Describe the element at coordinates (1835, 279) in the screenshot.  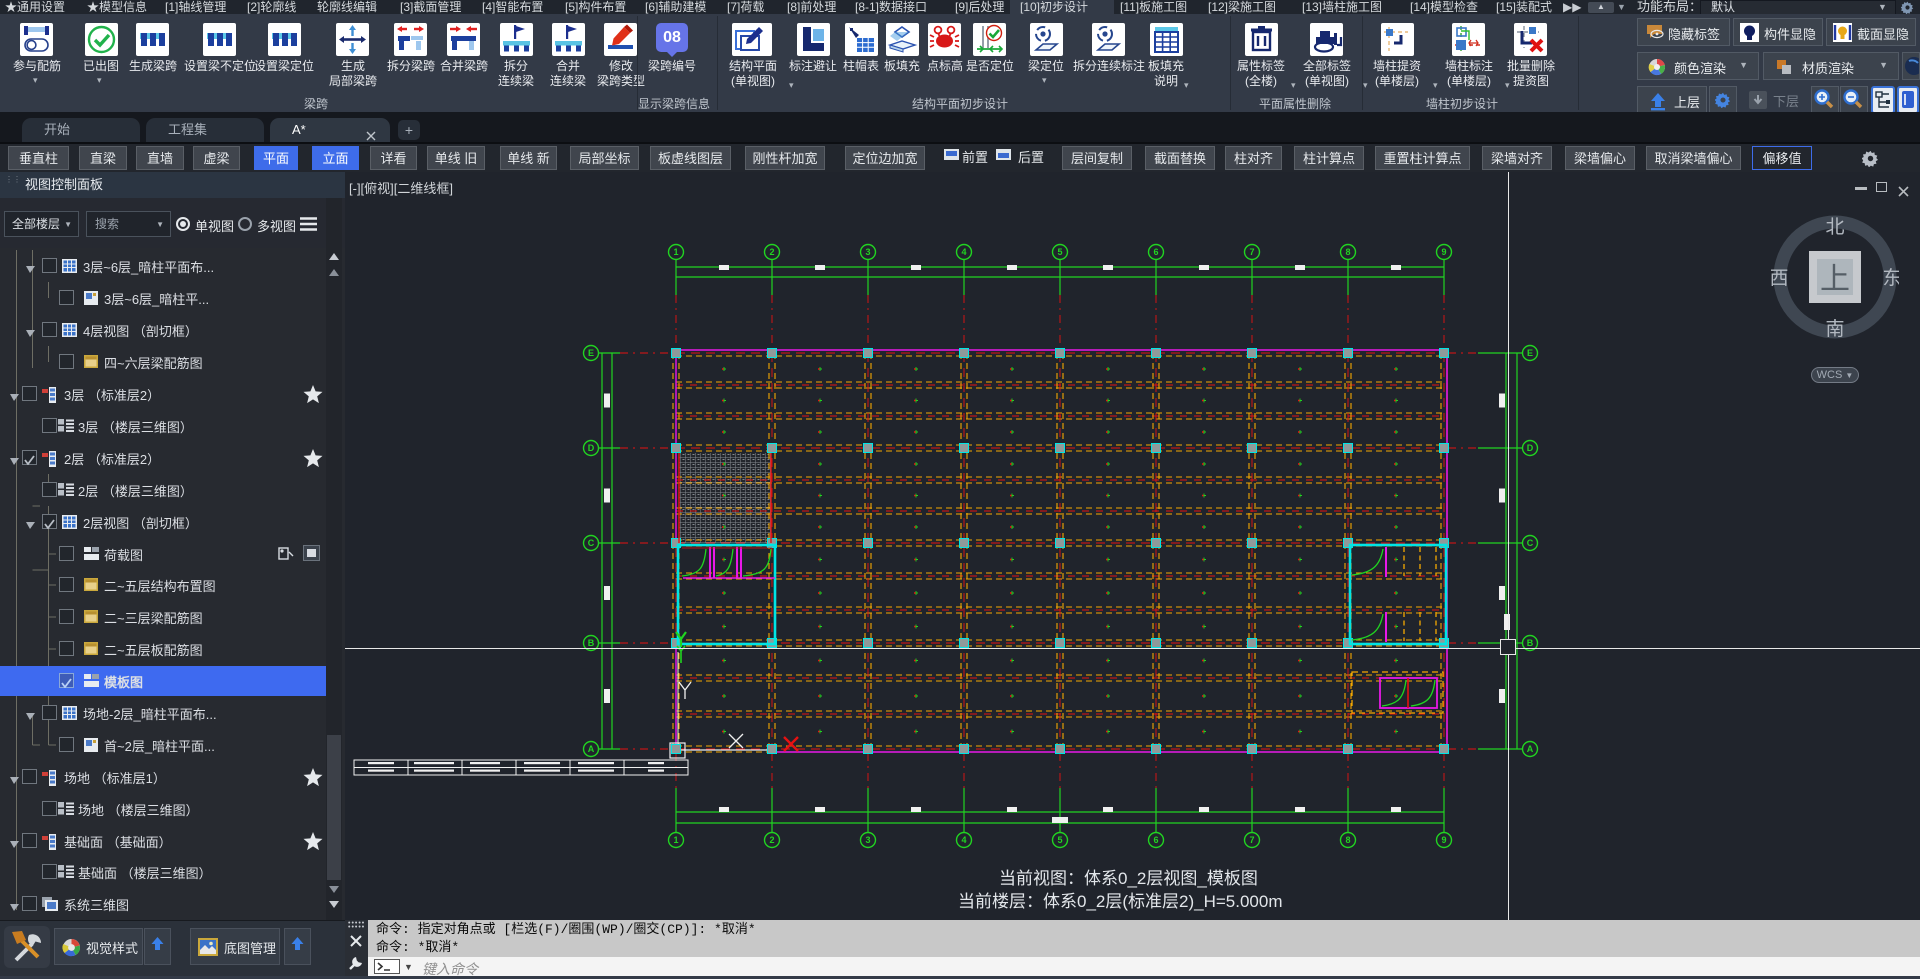
I see `svg-text: 上` at that location.